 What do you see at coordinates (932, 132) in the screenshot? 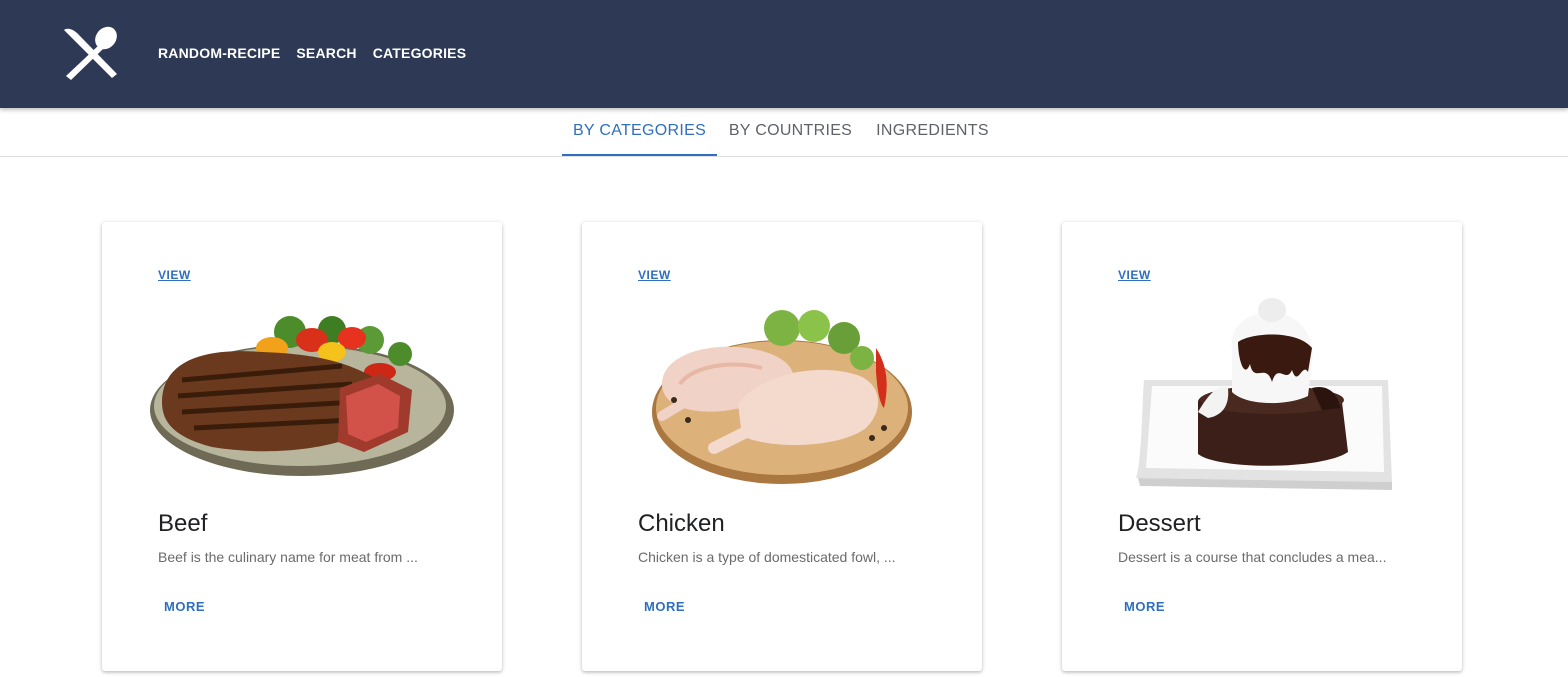
I see `tab-ingredients: INGREDIENTS` at bounding box center [932, 132].